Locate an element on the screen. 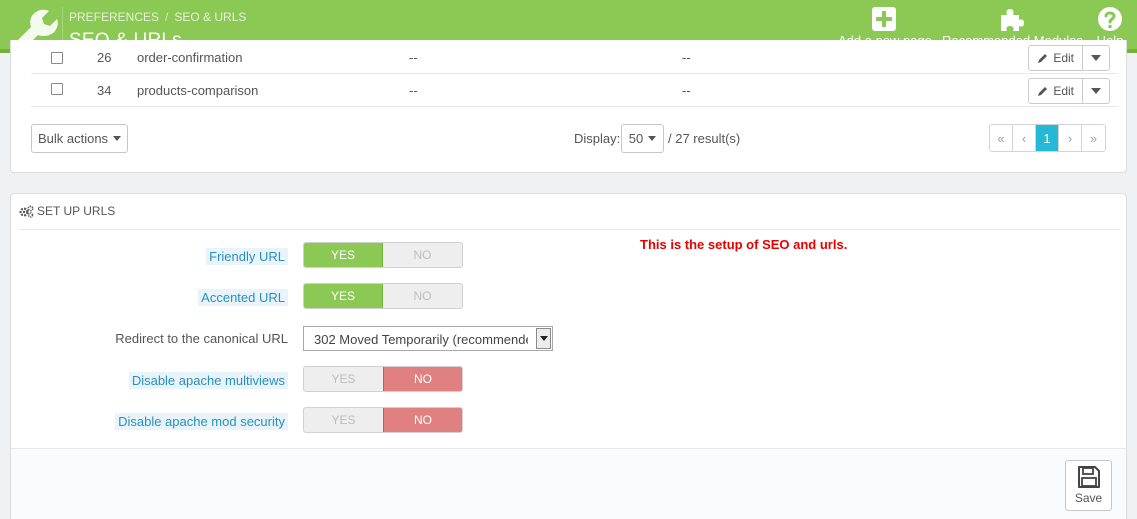 This screenshot has height=519, width=1137. puzzle-icon is located at coordinates (1012, 20).